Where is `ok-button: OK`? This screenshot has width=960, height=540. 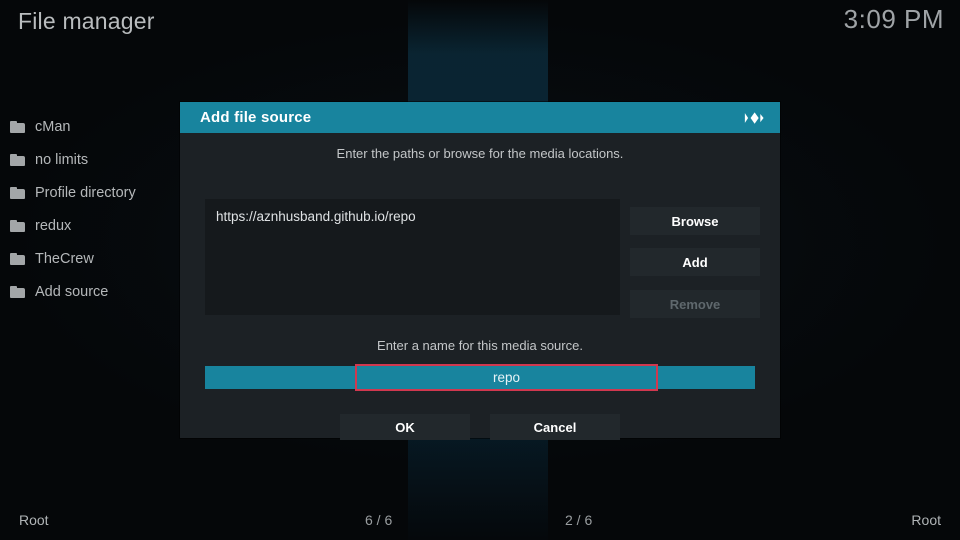 ok-button: OK is located at coordinates (405, 427).